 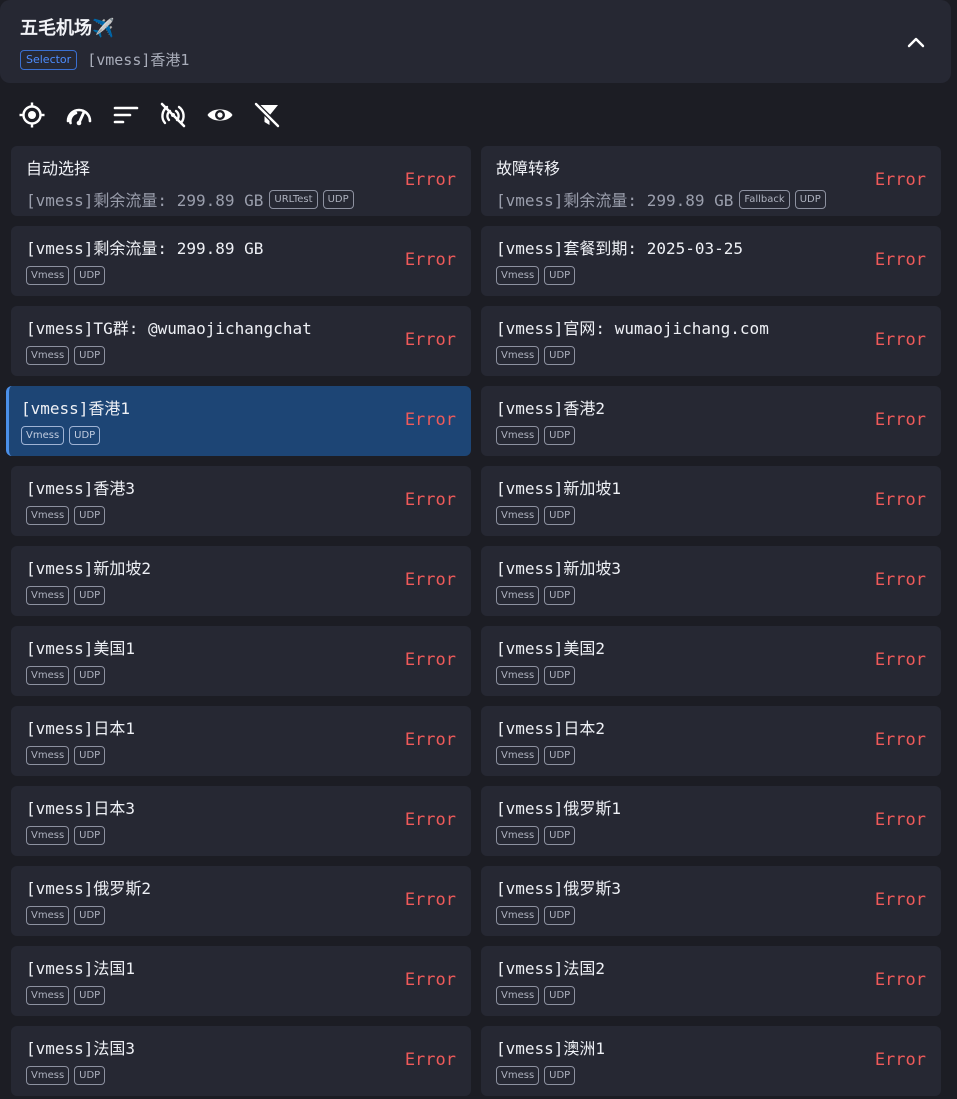 I want to click on filter-off-icon, so click(x=267, y=115).